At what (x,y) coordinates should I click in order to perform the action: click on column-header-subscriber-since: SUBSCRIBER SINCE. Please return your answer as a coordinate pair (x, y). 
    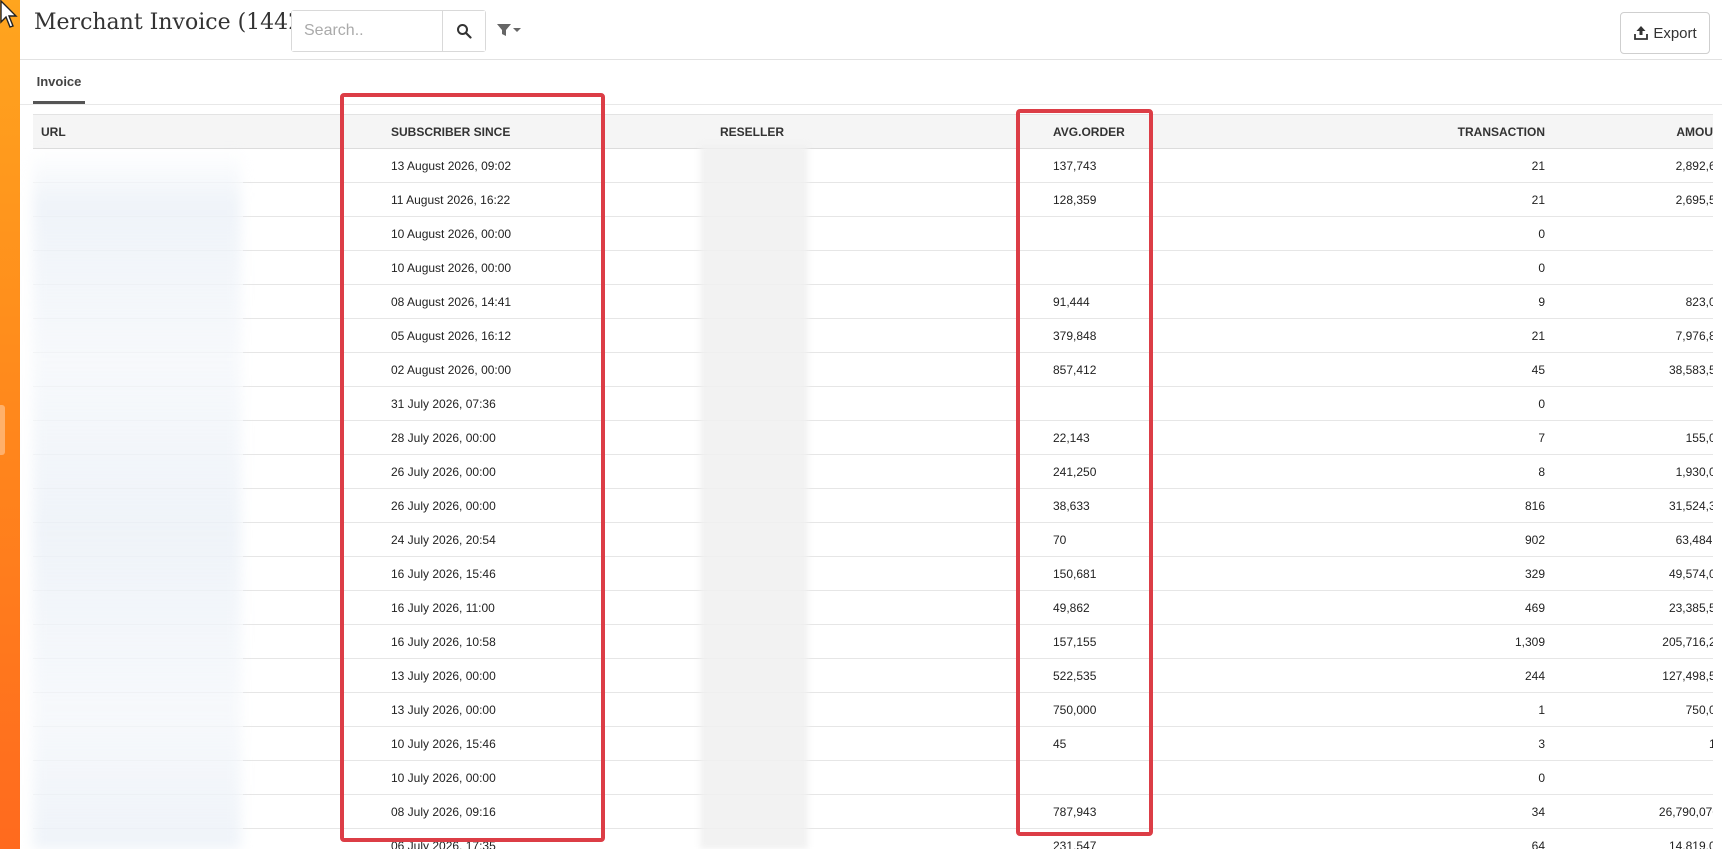
    Looking at the image, I should click on (541, 131).